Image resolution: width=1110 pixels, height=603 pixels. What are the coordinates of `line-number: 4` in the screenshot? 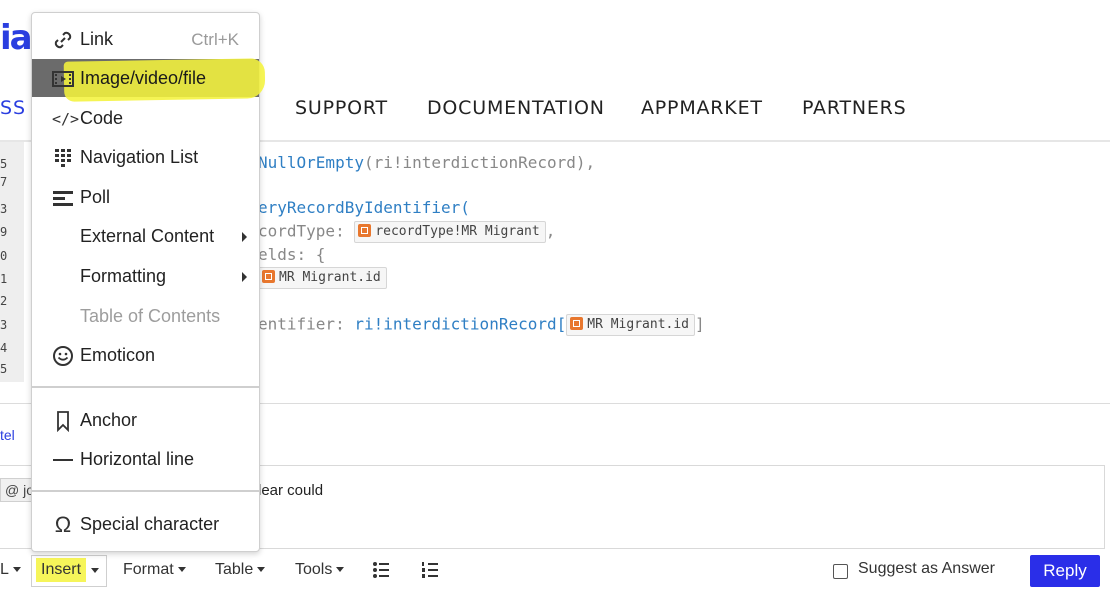 It's located at (4, 348).